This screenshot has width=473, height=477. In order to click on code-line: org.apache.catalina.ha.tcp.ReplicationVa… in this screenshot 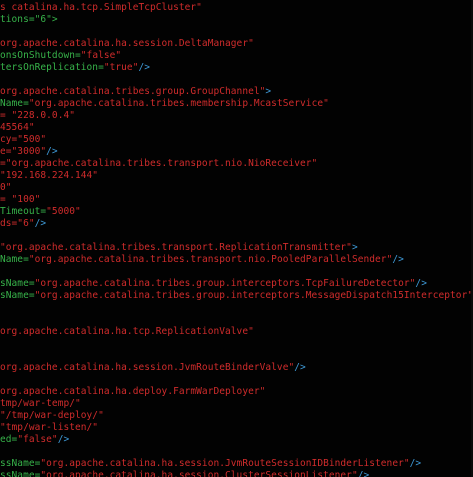, I will do `click(127, 332)`.